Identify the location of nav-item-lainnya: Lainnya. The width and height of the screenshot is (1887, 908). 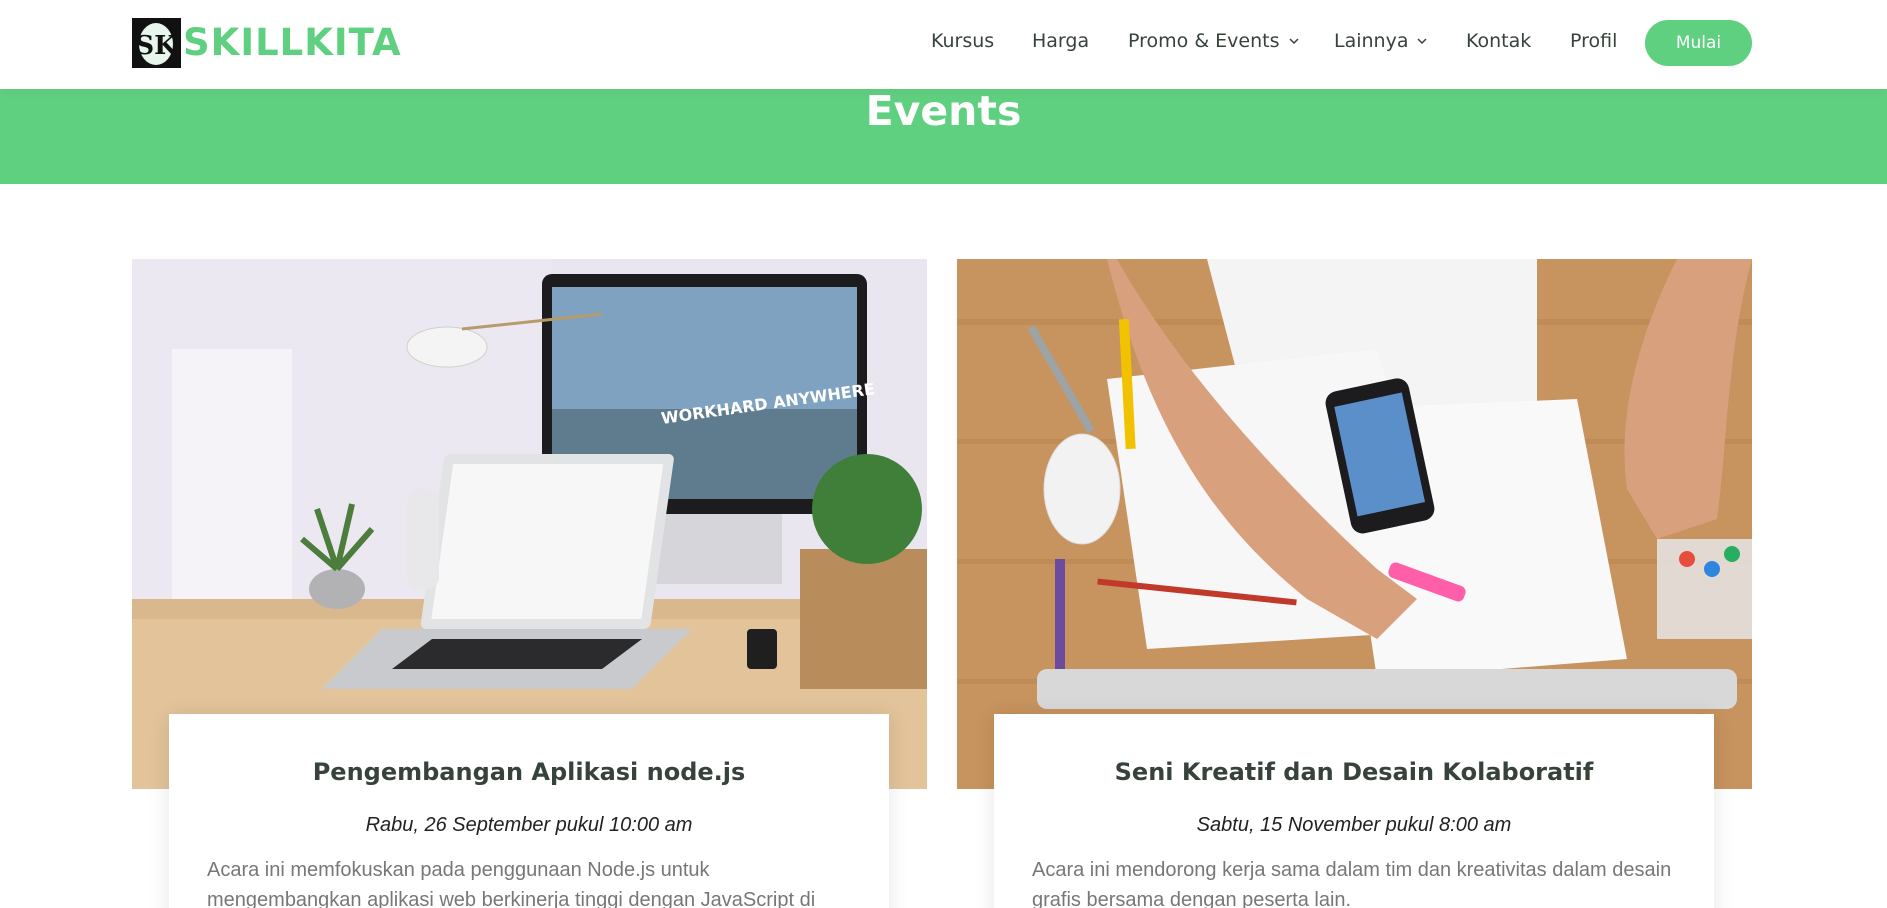
(1381, 41).